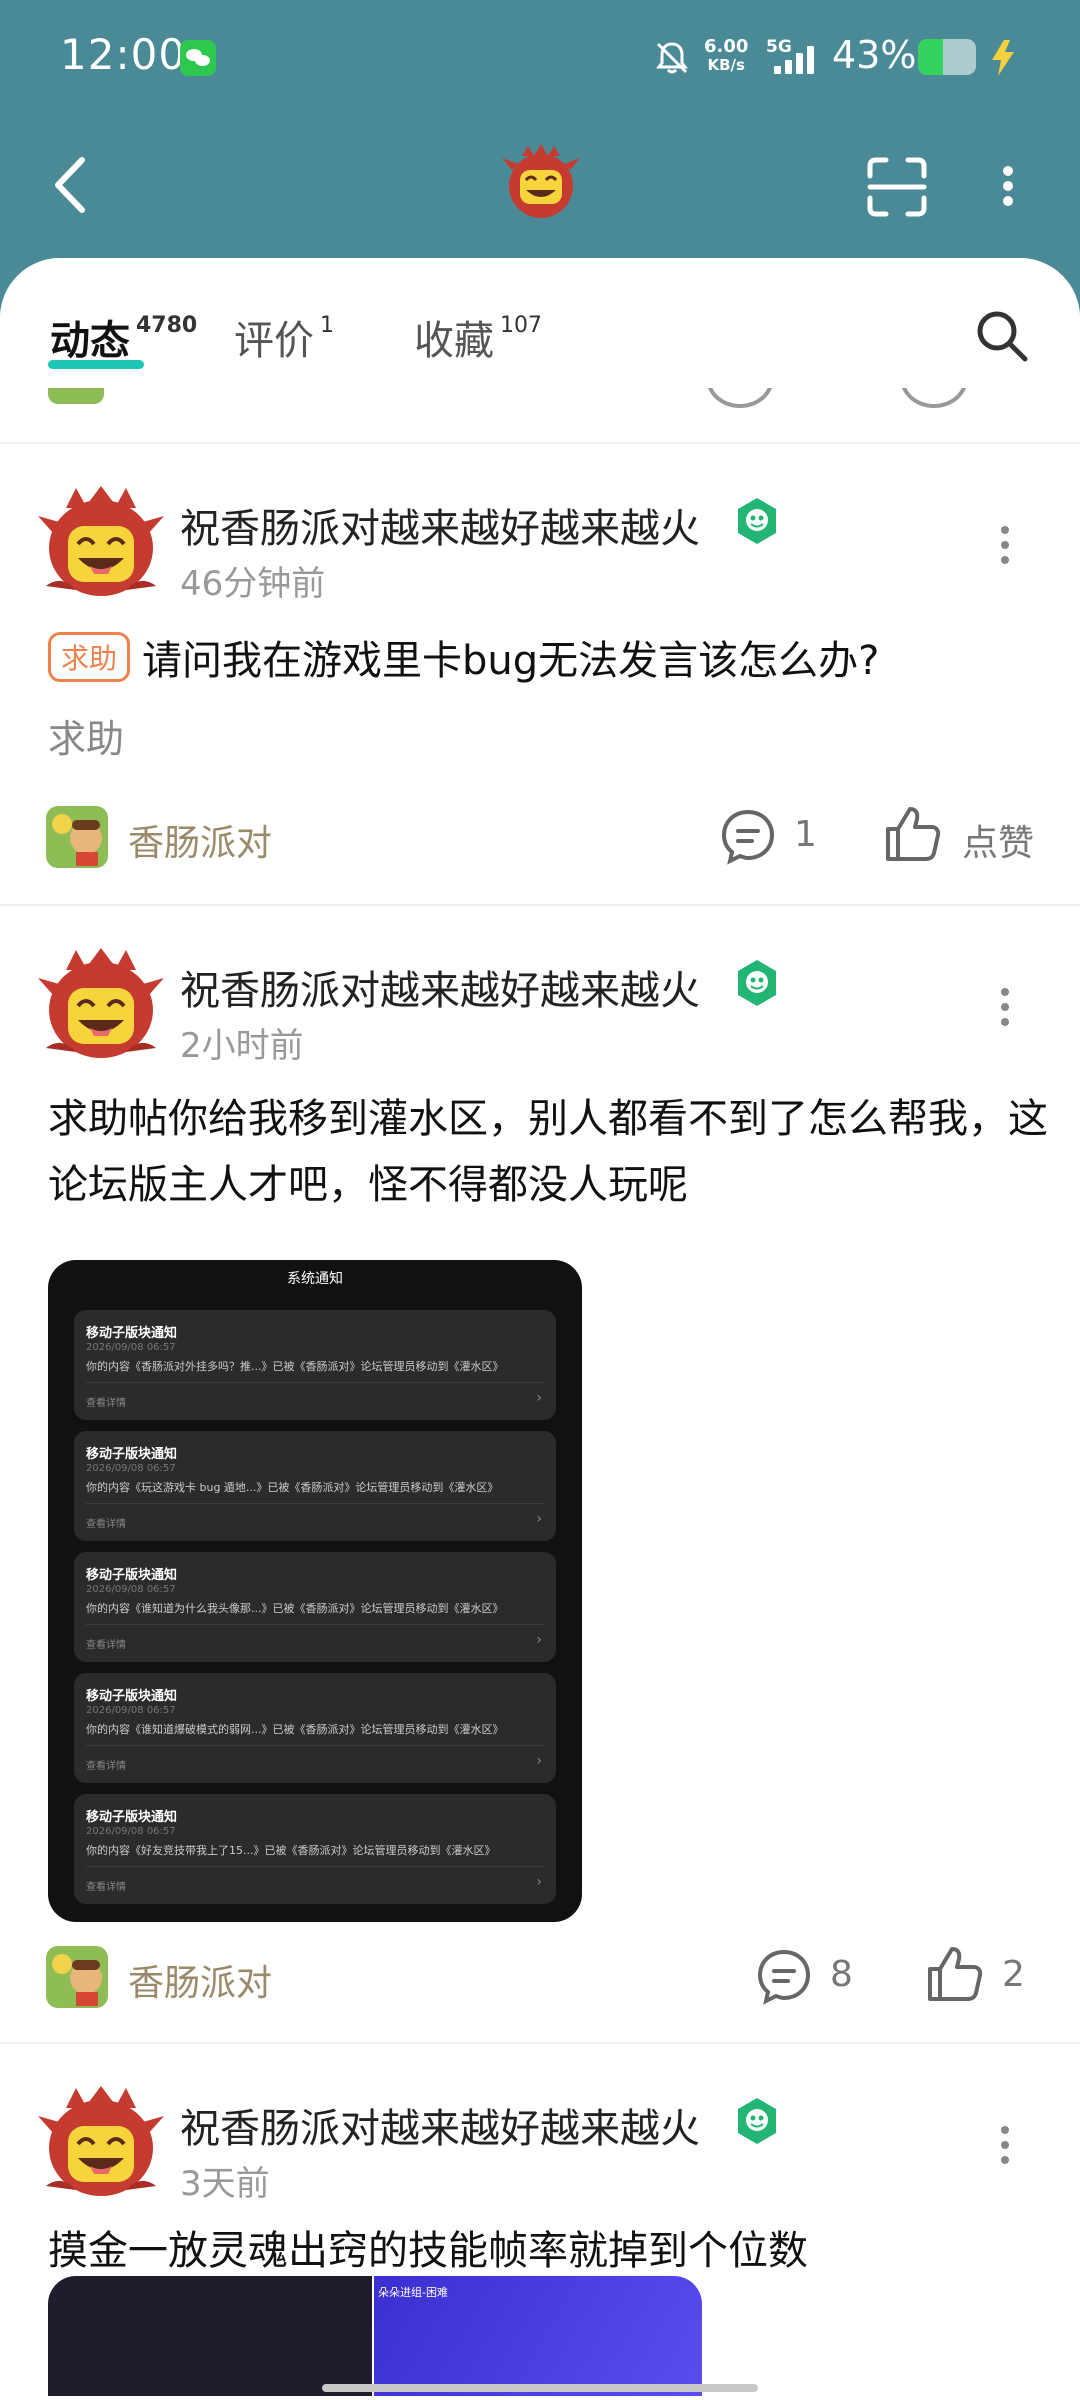 The image size is (1080, 2400). I want to click on help-tag: 求助, so click(89, 657).